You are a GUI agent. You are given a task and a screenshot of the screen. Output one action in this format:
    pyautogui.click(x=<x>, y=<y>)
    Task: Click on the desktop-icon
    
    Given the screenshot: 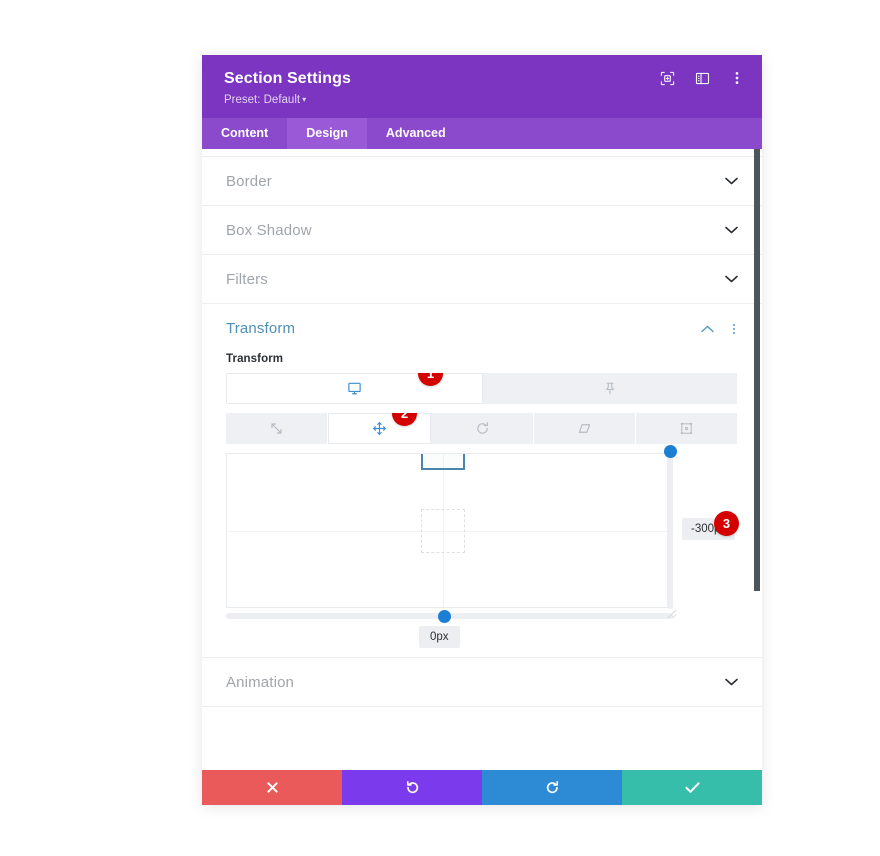 What is the action you would take?
    pyautogui.click(x=354, y=388)
    